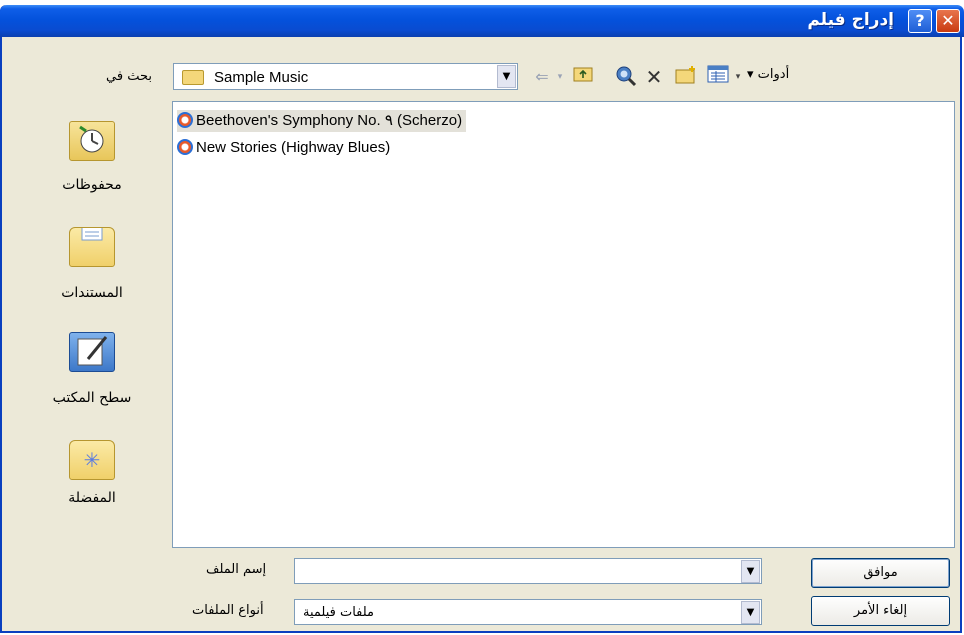  I want to click on filetype-dropdown: ملفات فيلمية ▼, so click(528, 612).